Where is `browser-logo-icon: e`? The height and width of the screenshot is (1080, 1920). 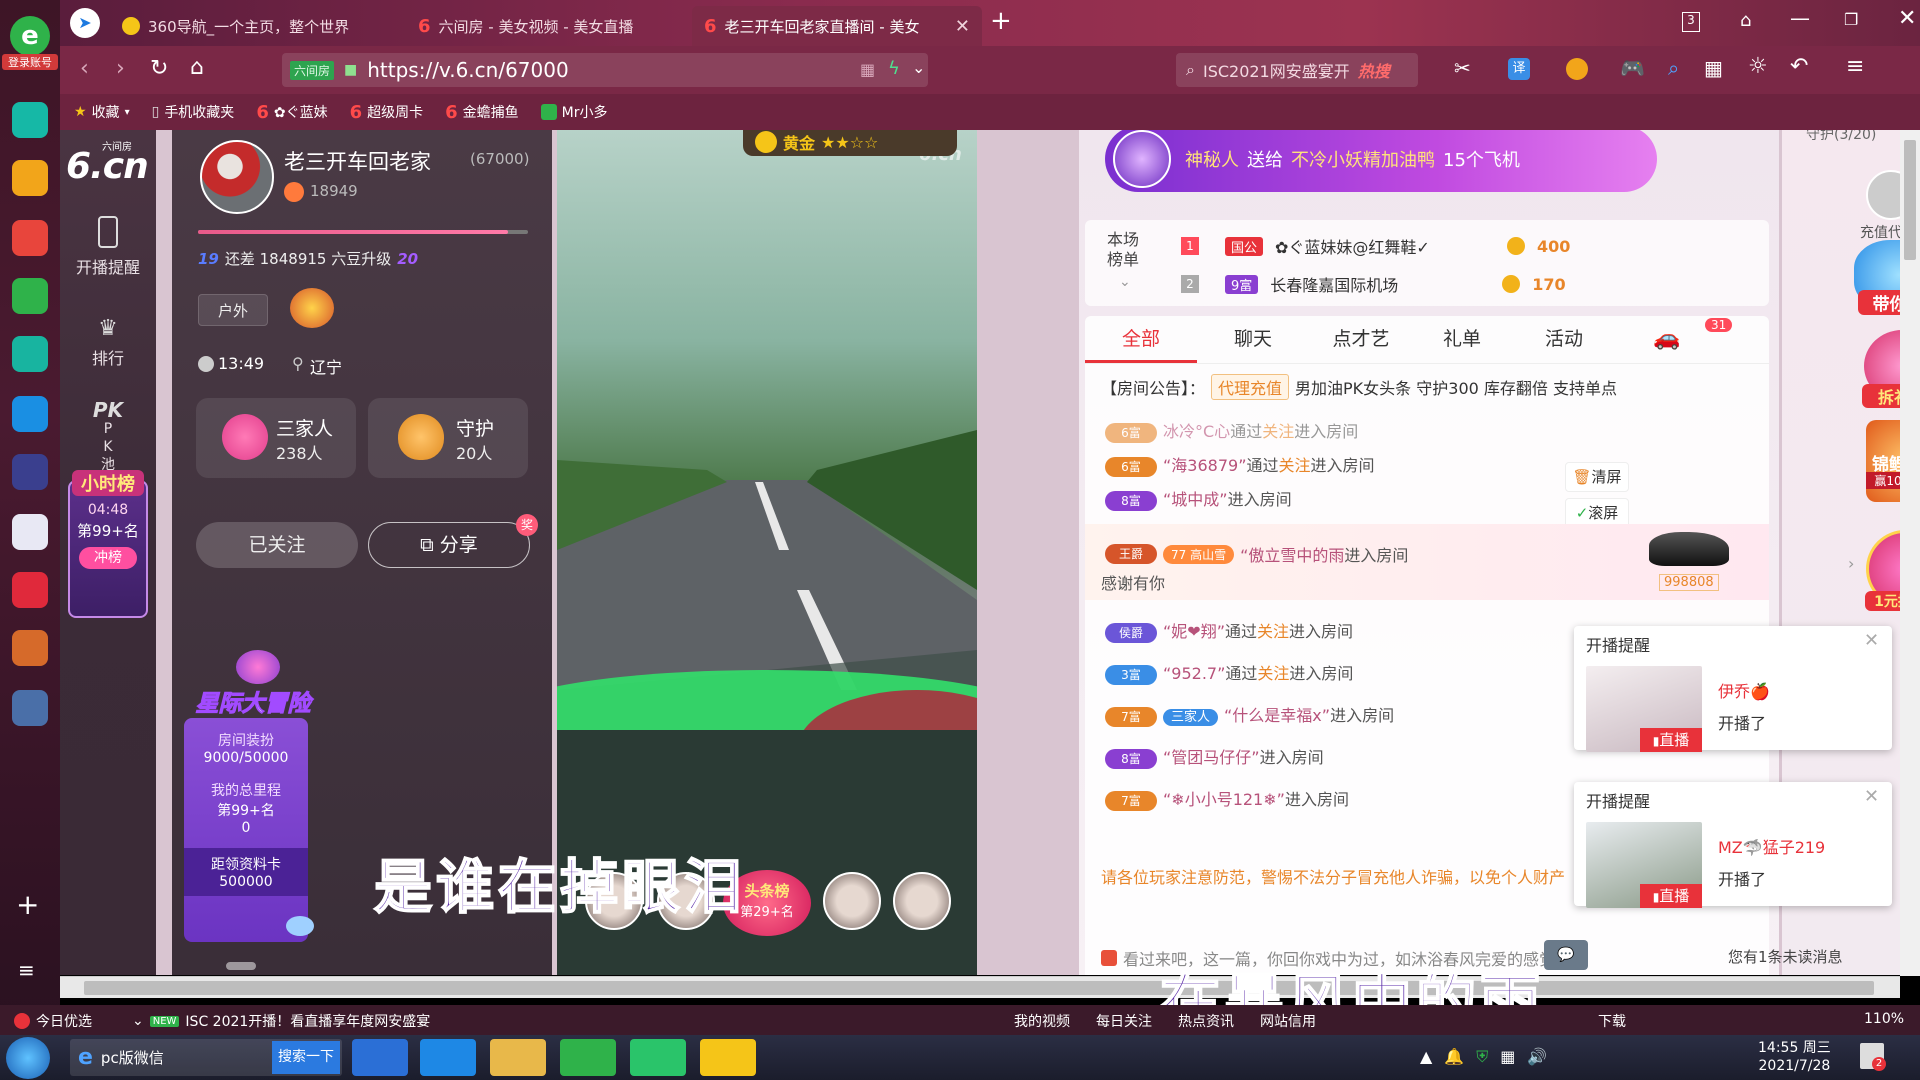 browser-logo-icon: e is located at coordinates (30, 36).